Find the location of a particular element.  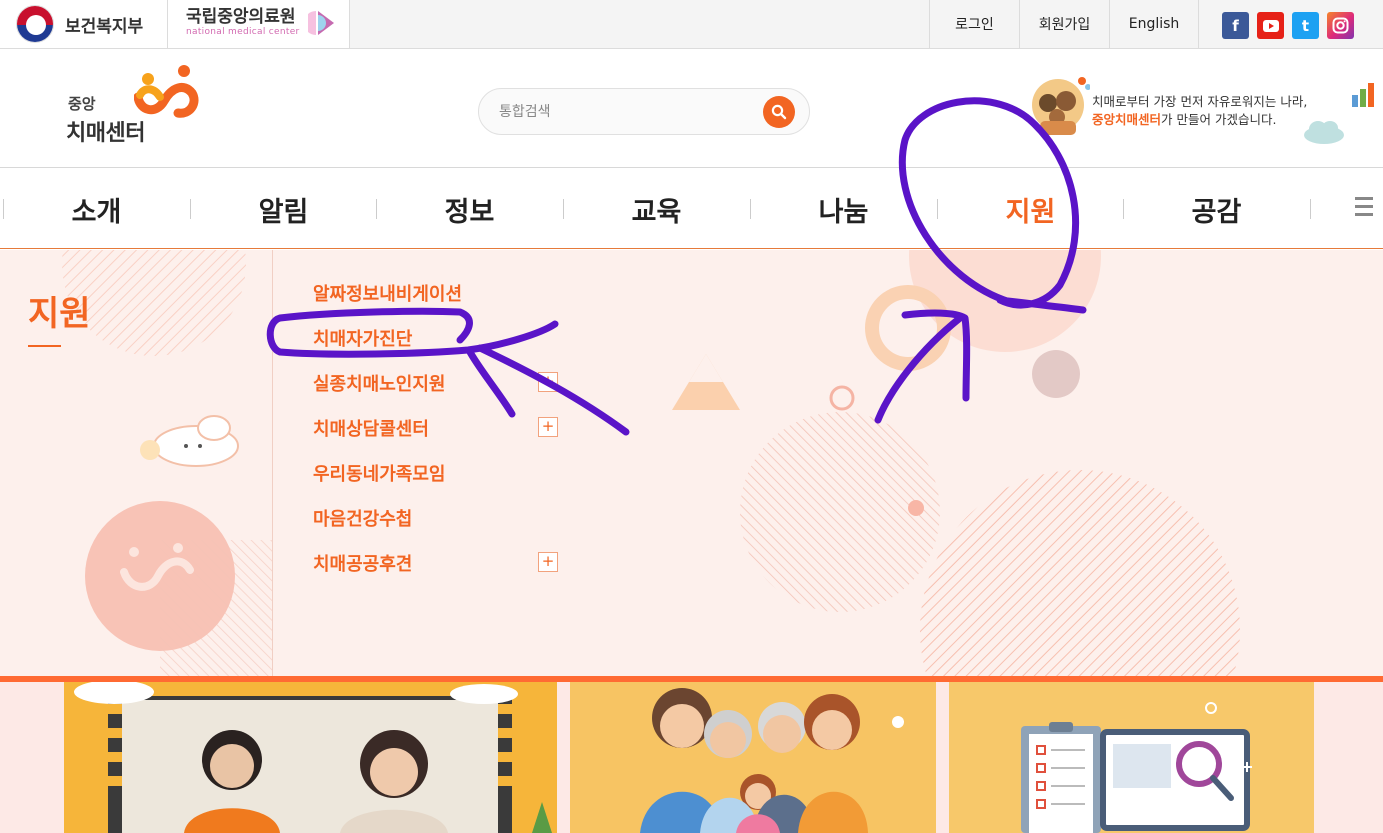

self-check-banner is located at coordinates (1131, 757).